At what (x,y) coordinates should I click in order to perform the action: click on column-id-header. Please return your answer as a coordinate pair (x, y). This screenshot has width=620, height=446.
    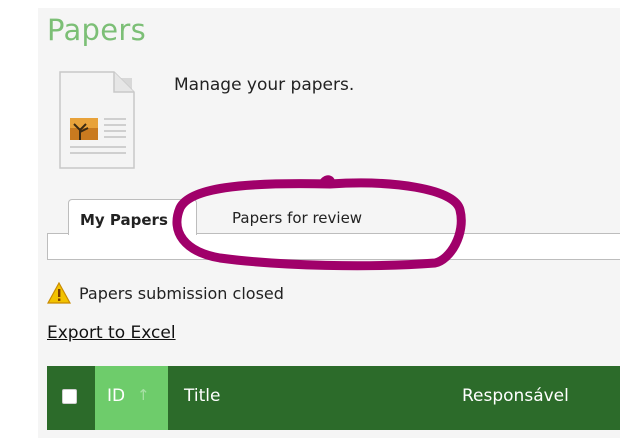
    Looking at the image, I should click on (131, 398).